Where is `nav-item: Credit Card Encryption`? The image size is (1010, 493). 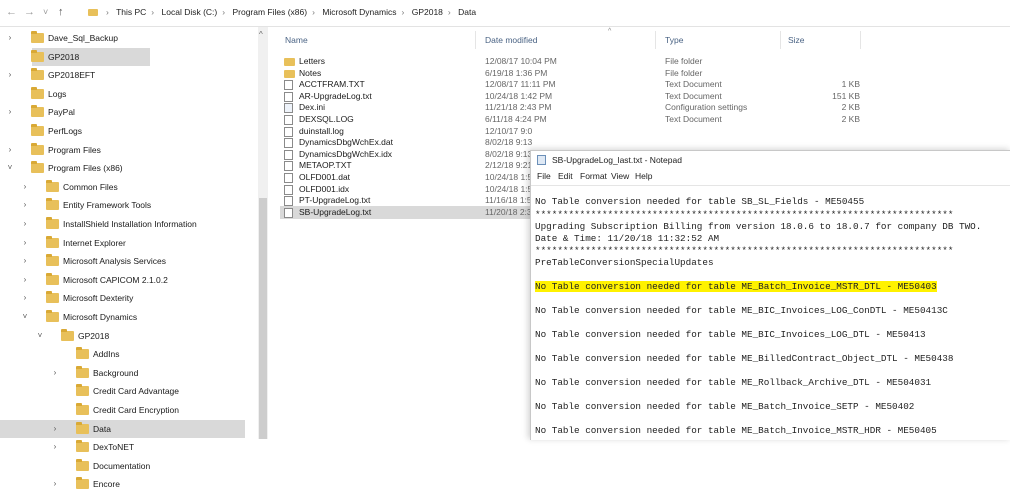
nav-item: Credit Card Encryption is located at coordinates (127, 410).